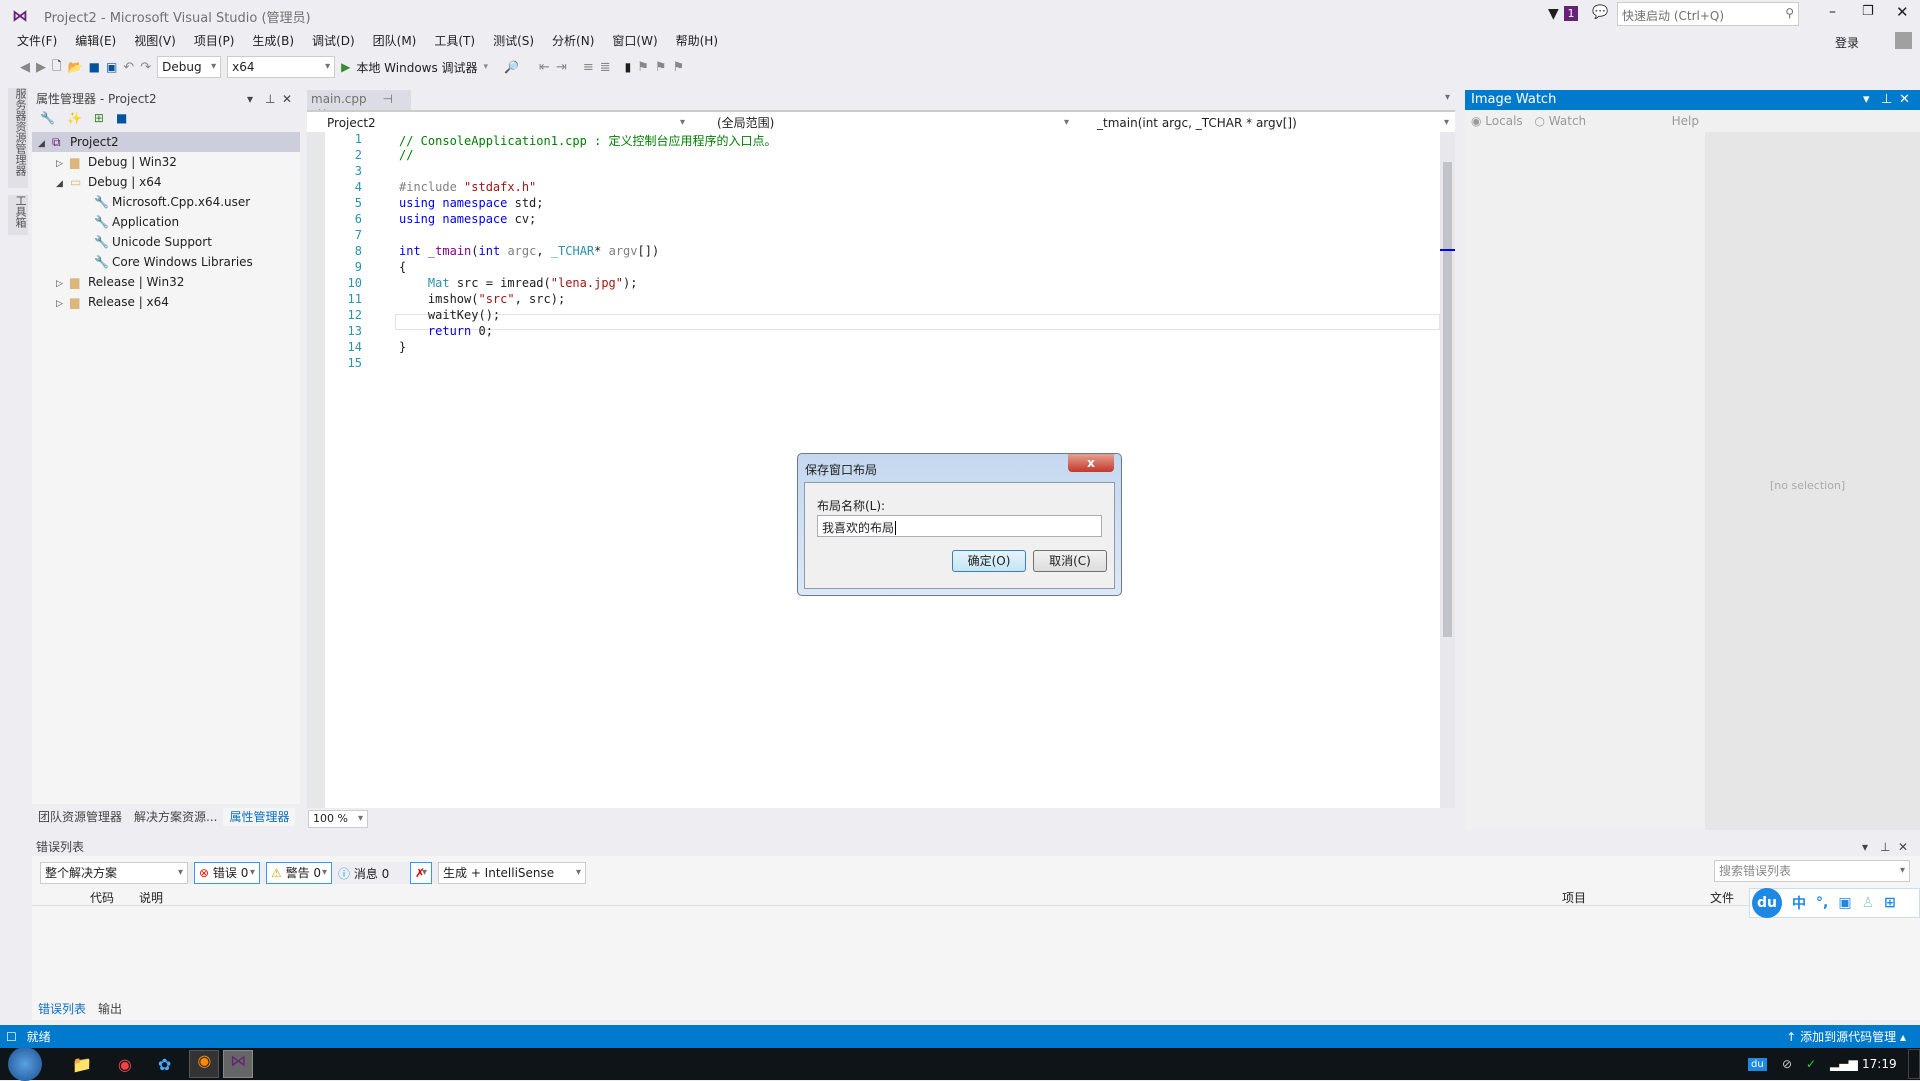  Describe the element at coordinates (1722, 897) in the screenshot. I see `column-file: 文件` at that location.